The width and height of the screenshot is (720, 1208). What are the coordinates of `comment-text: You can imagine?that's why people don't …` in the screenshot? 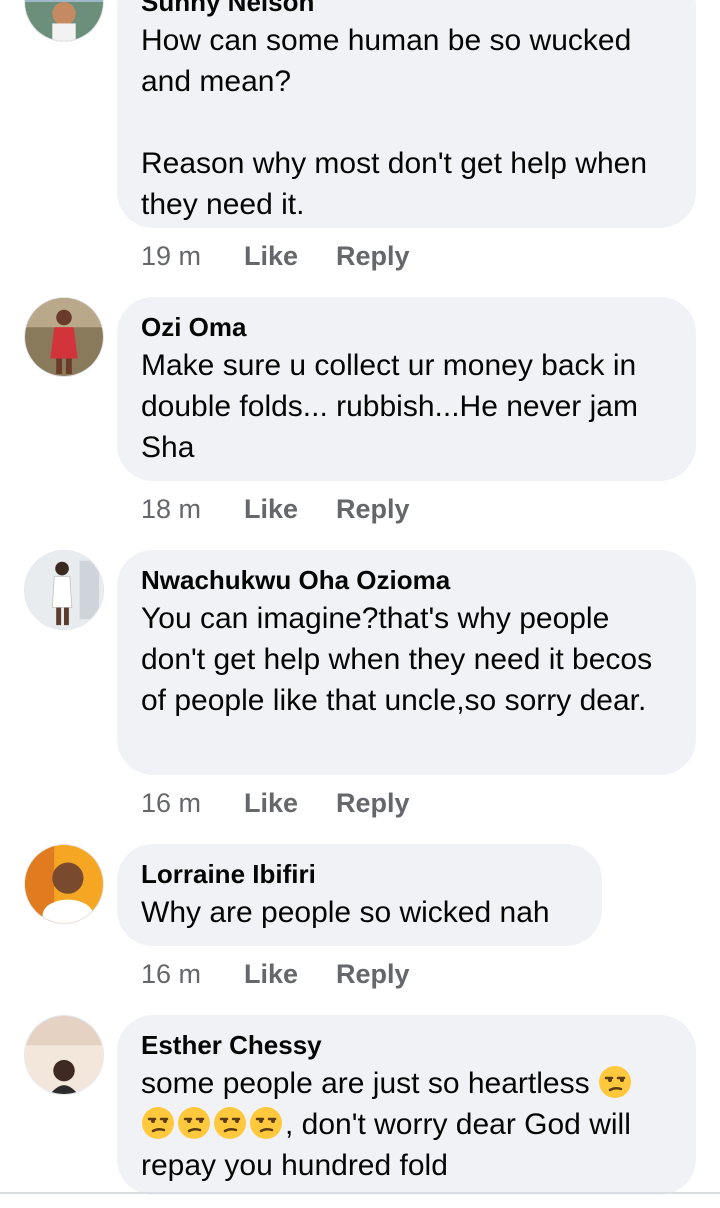 It's located at (401, 659).